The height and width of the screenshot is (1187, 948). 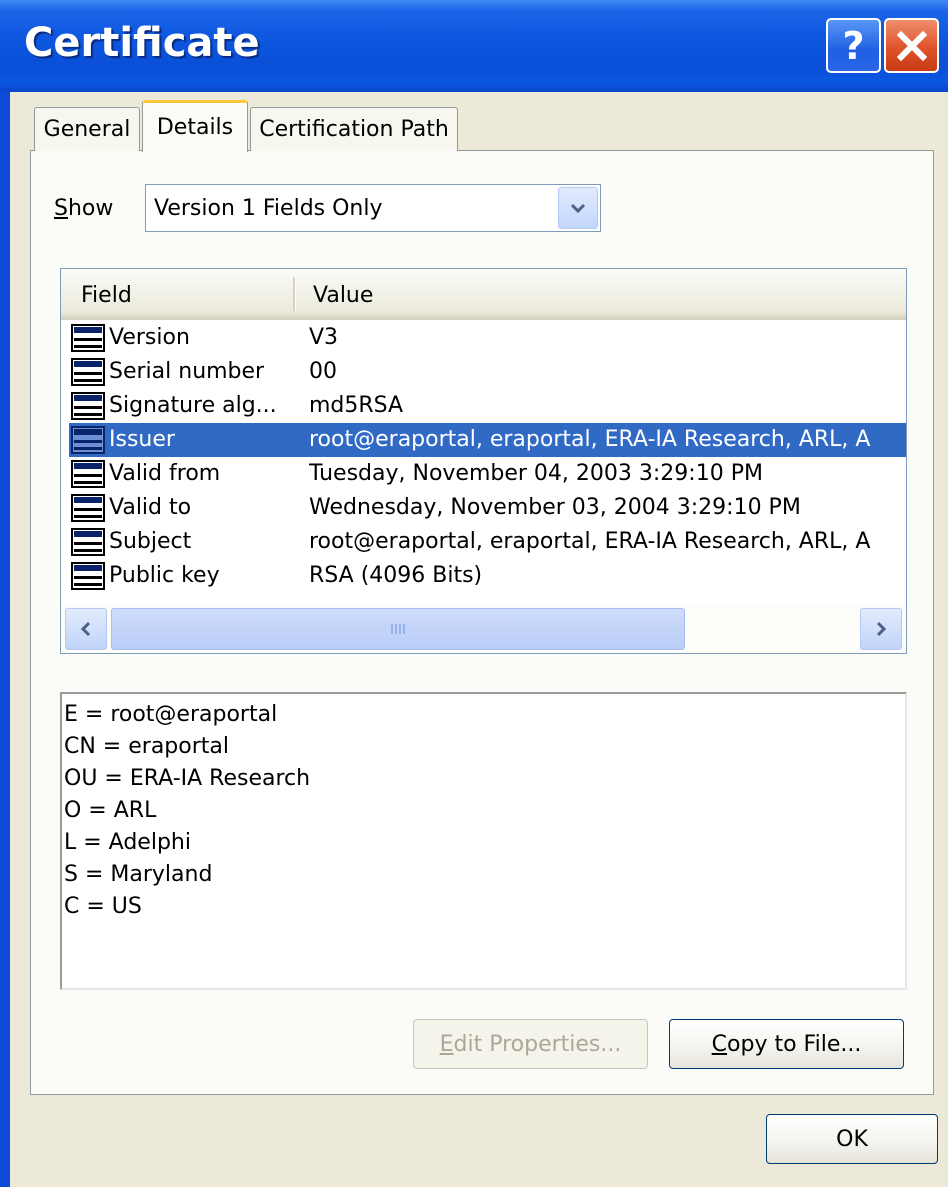 I want to click on ok-button: OK, so click(x=852, y=1139).